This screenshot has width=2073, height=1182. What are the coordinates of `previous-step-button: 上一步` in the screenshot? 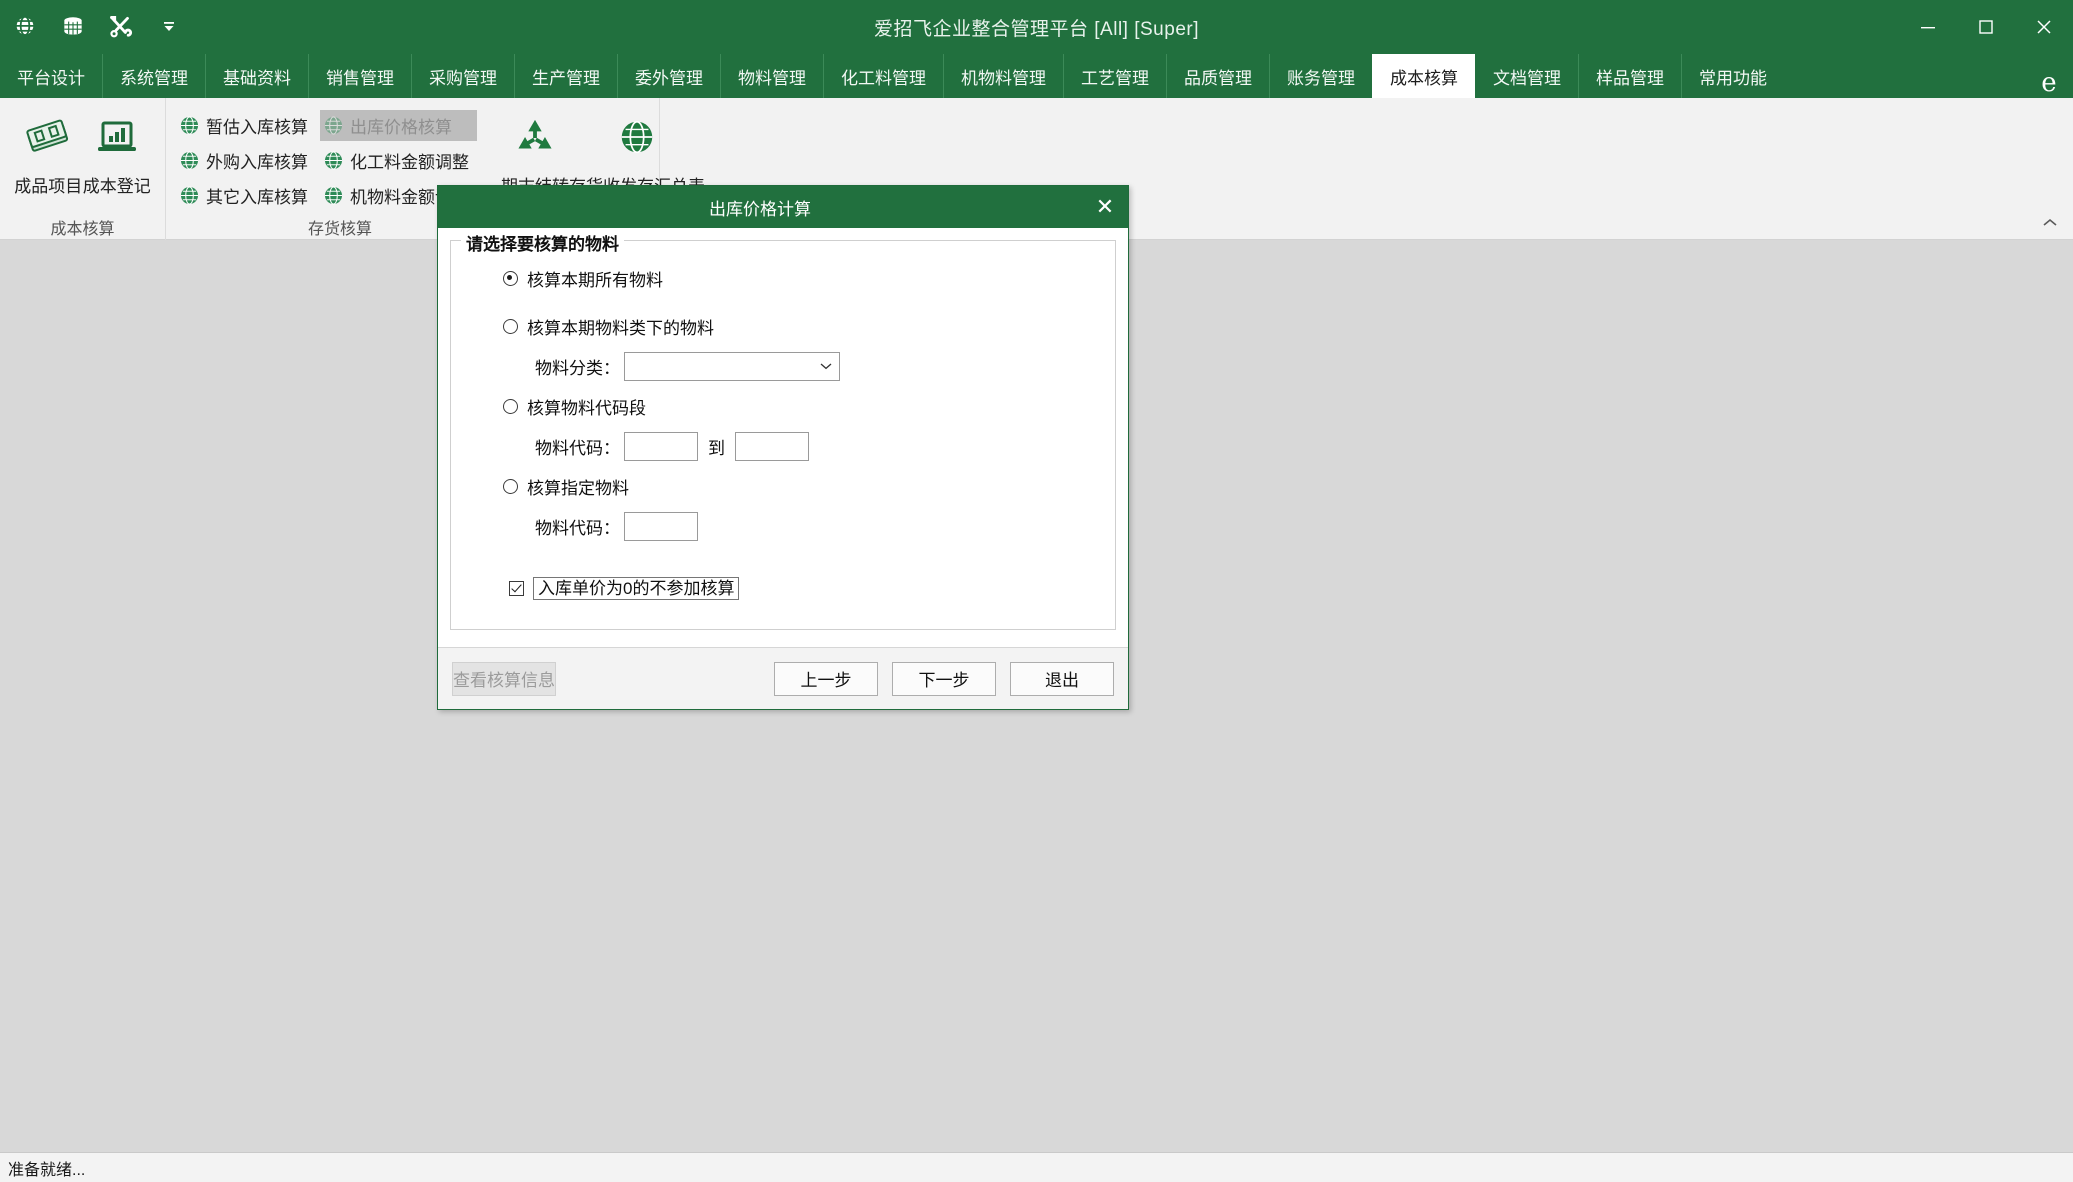 It's located at (826, 678).